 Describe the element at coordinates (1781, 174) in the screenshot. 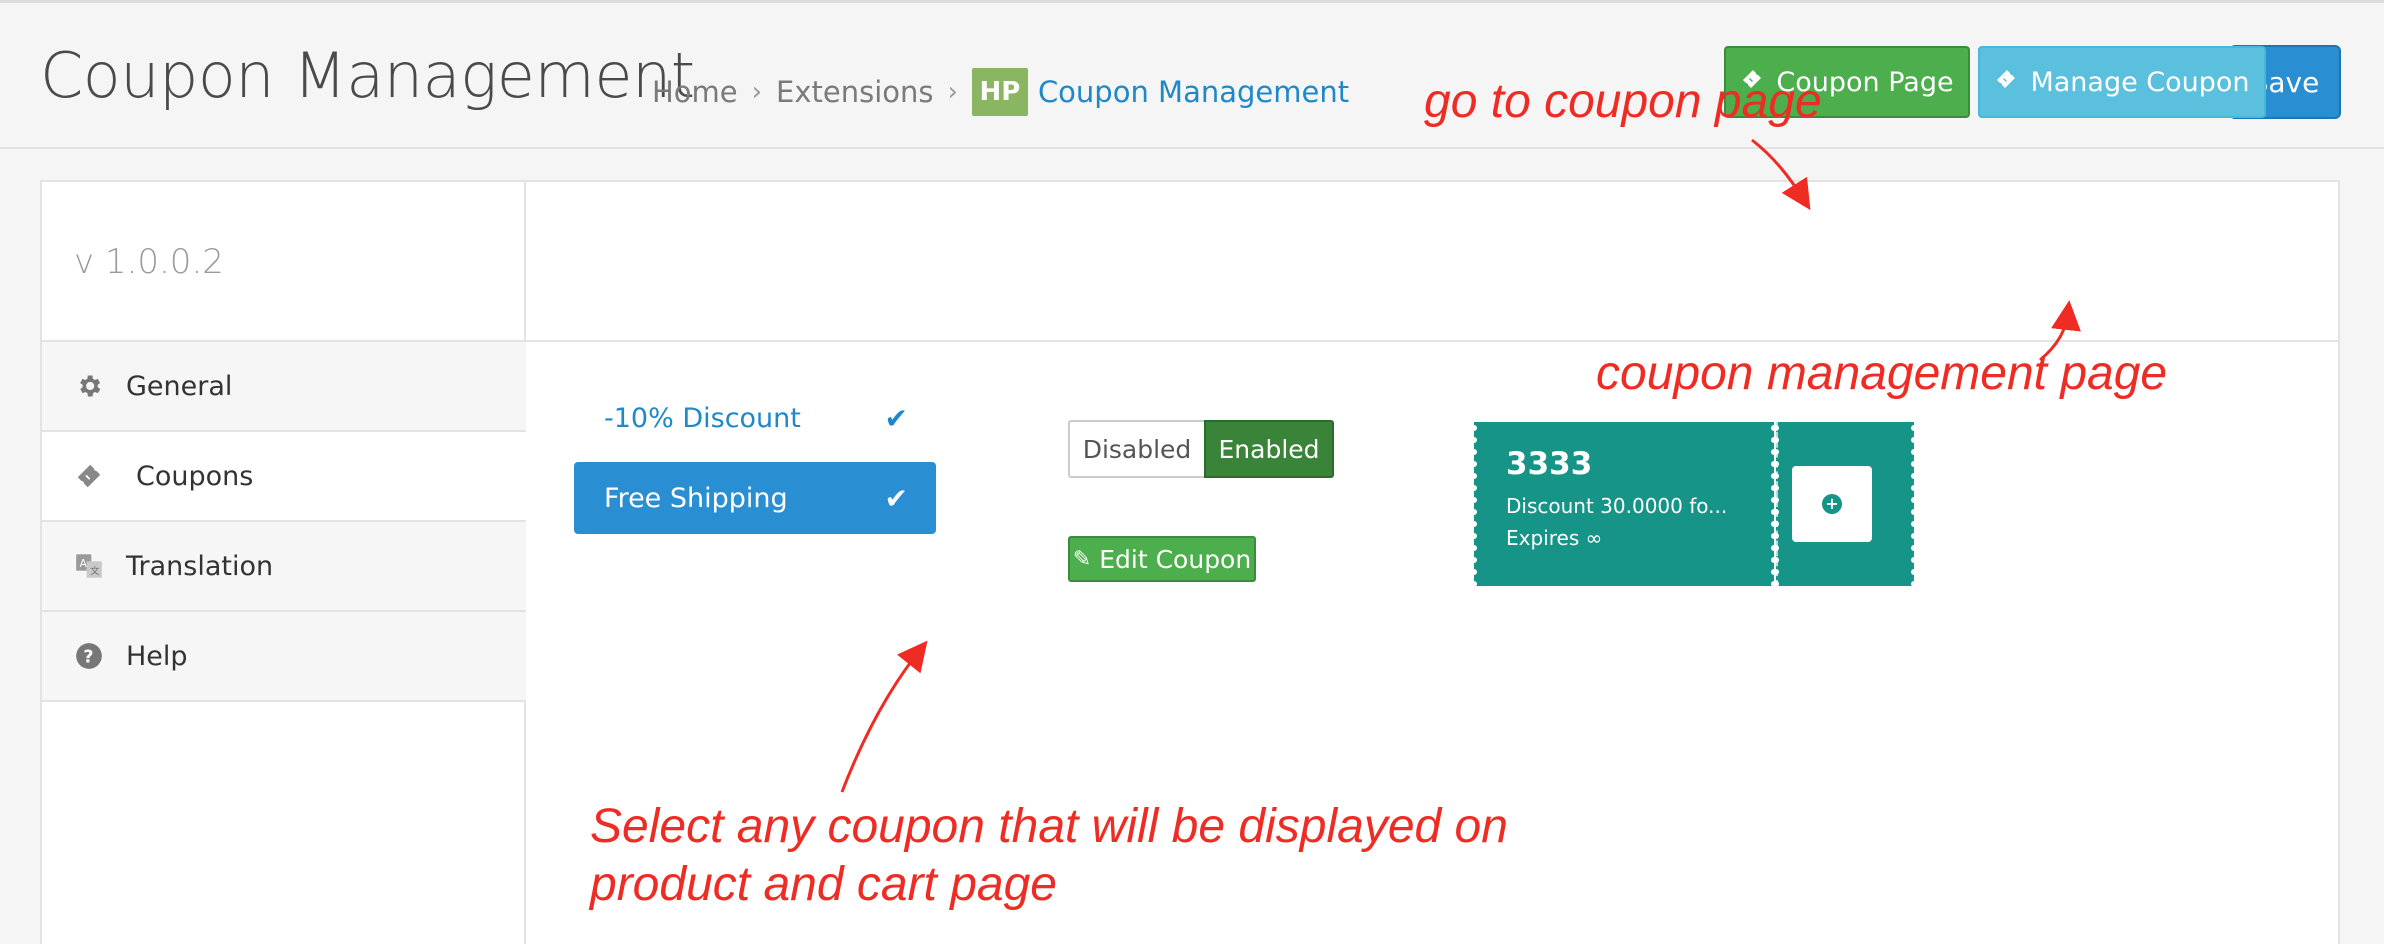

I see `arrow-to-coupon-page` at that location.